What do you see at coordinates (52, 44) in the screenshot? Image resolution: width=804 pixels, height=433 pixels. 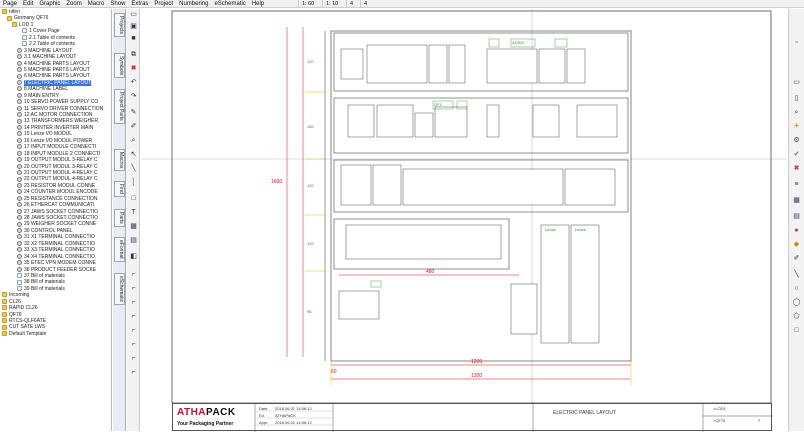 I see `tree-item-label: 2.2 Table of contents` at bounding box center [52, 44].